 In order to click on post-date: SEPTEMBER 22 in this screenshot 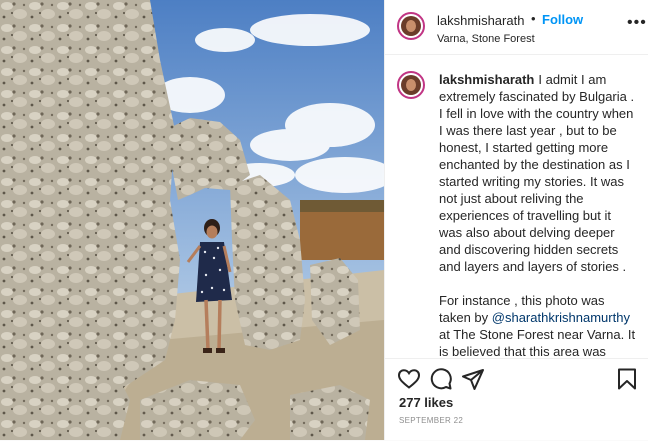, I will do `click(431, 420)`.